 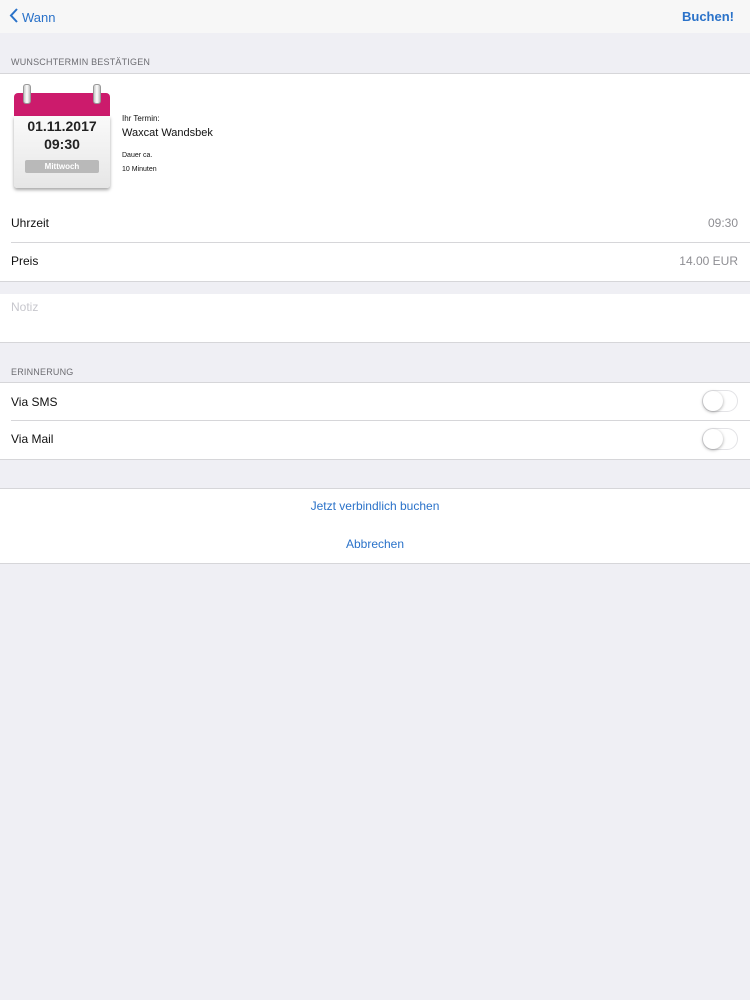 I want to click on note-field, so click(x=375, y=318).